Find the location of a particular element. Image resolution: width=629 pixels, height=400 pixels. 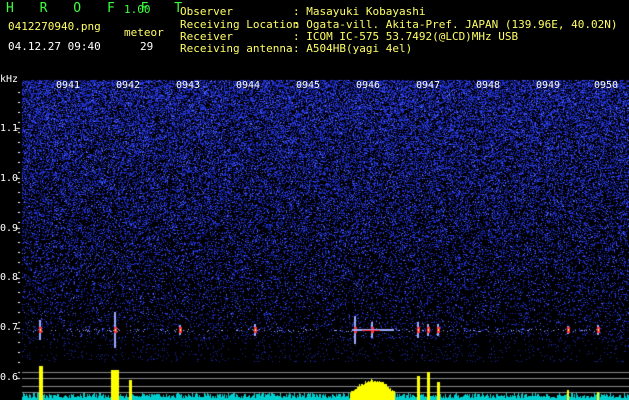

meteor-count: 29 is located at coordinates (147, 46).